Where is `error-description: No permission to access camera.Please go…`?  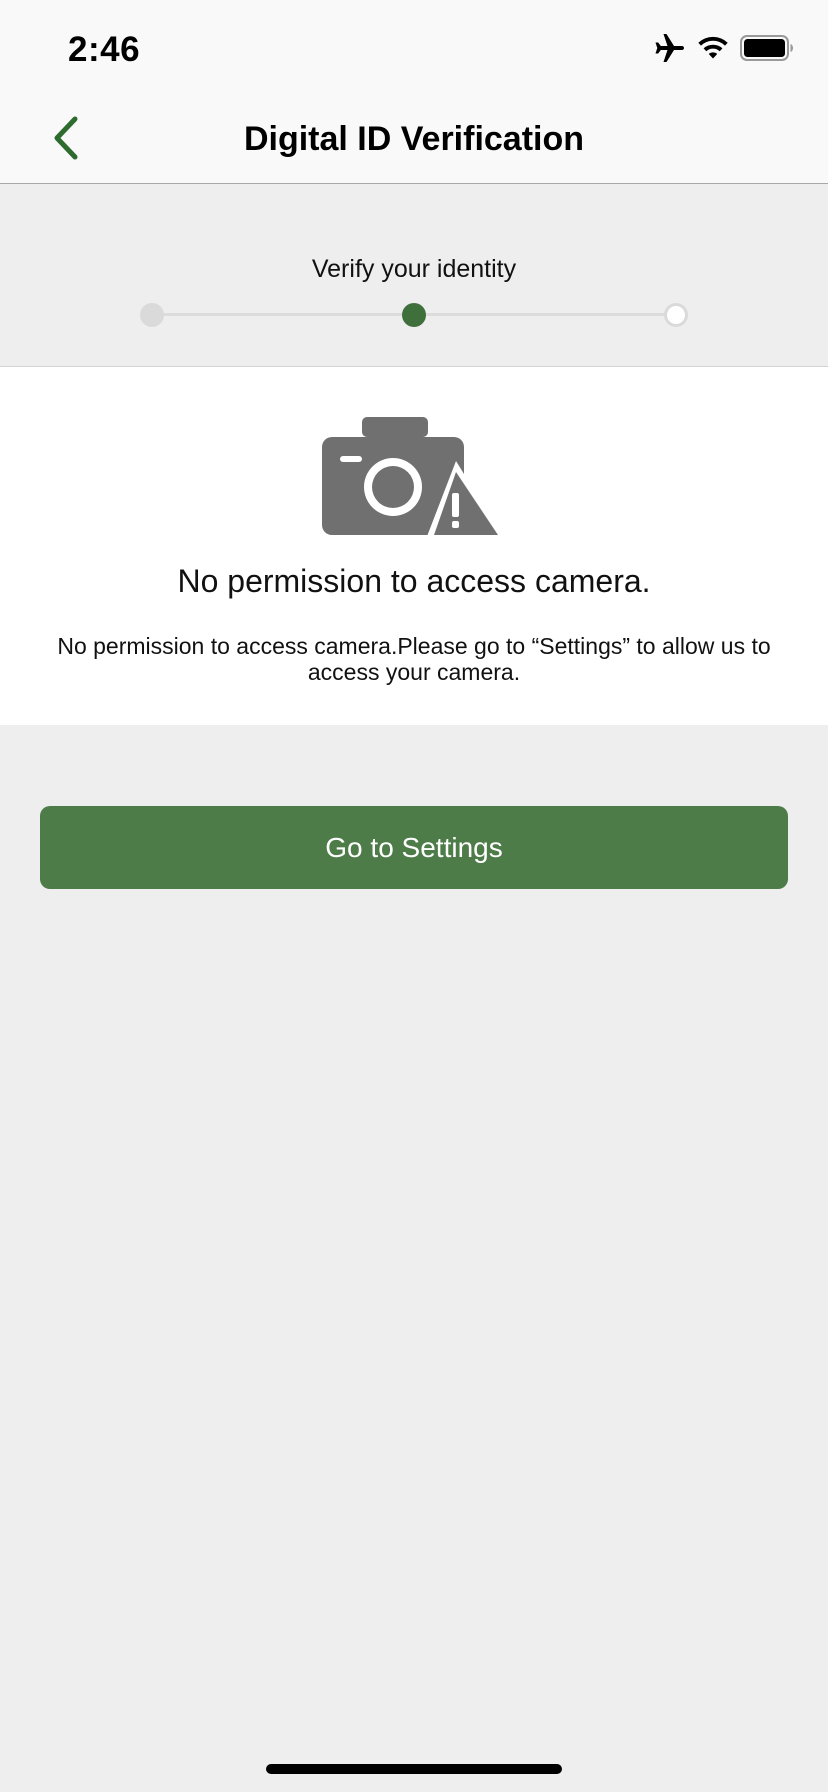
error-description: No permission to access camera.Please go… is located at coordinates (414, 659).